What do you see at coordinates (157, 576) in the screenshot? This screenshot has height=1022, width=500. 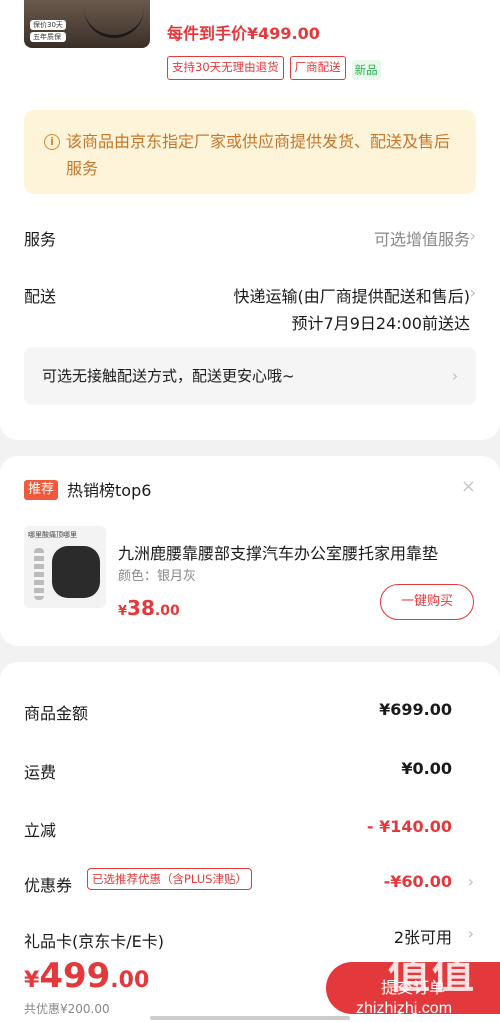 I see `recommend-product-spec: 颜色：银月灰` at bounding box center [157, 576].